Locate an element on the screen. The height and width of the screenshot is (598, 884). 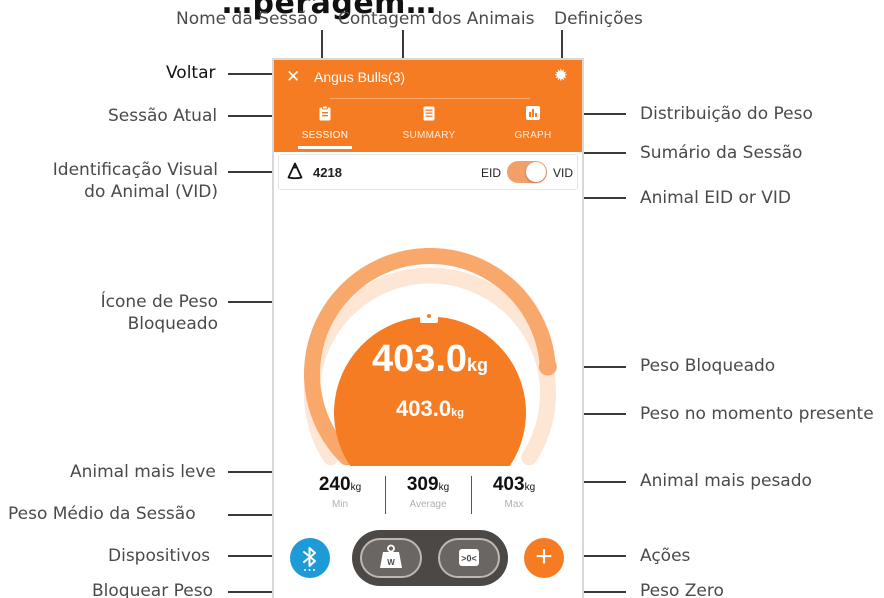
tab-graph: GRAPH is located at coordinates (533, 123).